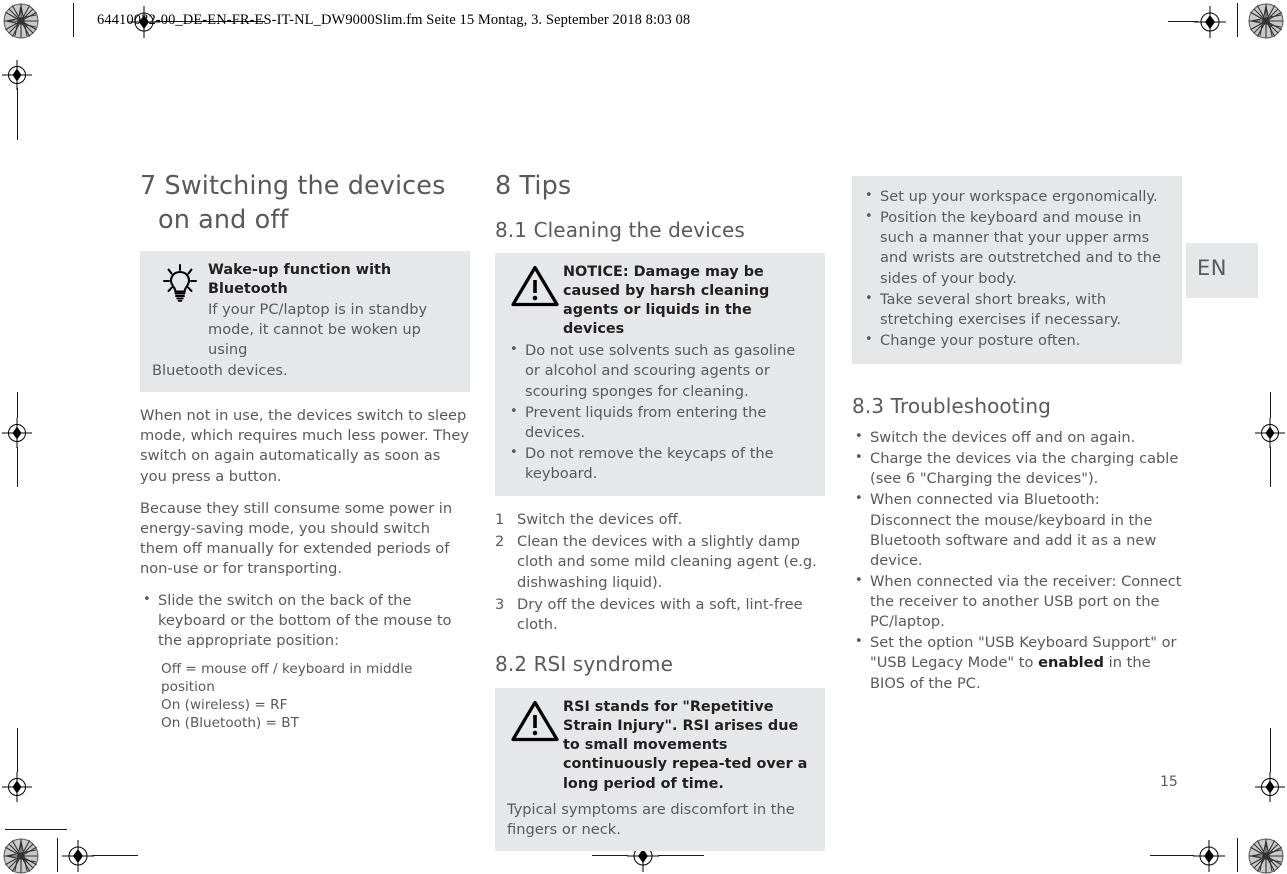 The width and height of the screenshot is (1287, 874). I want to click on trim-rule-right-mid-lower, so click(1270, 467).